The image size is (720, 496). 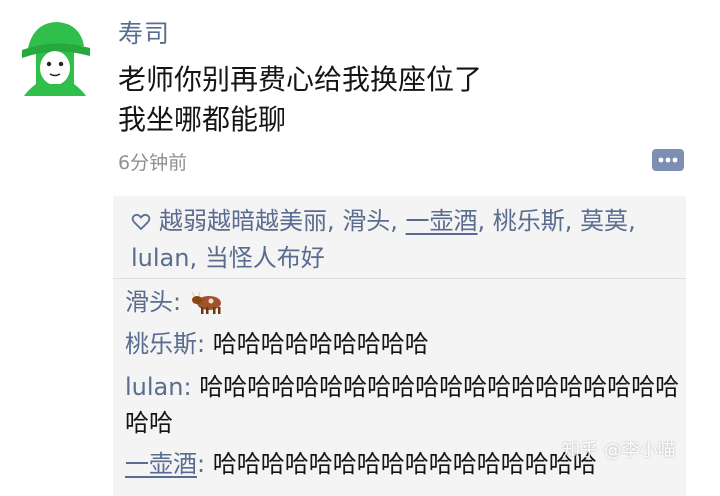 I want to click on comment-row: 滑头:, so click(x=402, y=302).